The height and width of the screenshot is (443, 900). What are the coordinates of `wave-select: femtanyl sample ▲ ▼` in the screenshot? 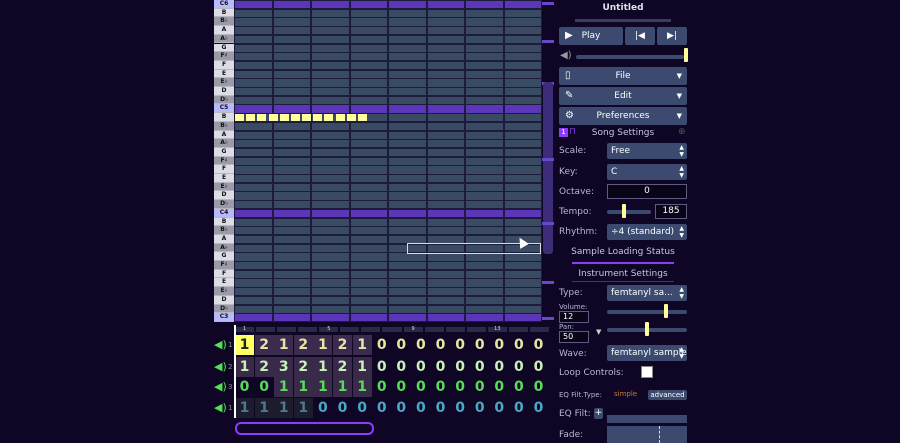 It's located at (647, 353).